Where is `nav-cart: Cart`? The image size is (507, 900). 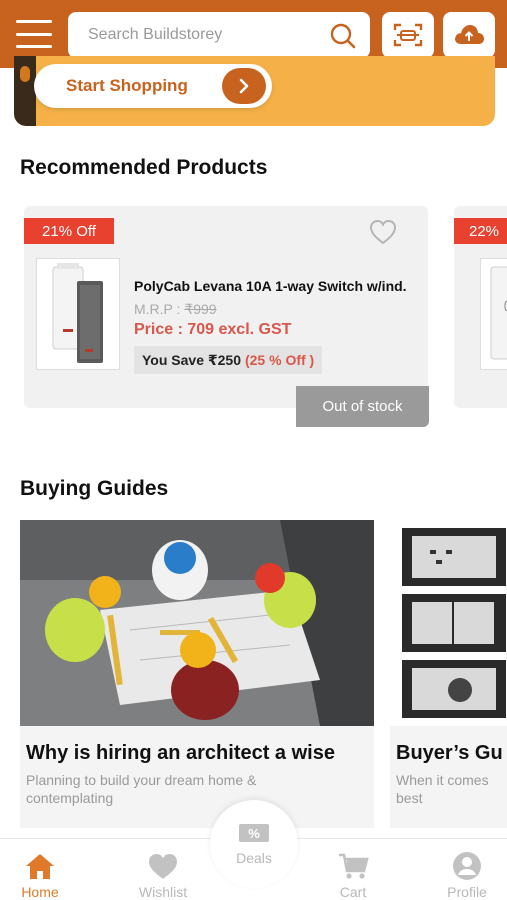 nav-cart: Cart is located at coordinates (353, 869).